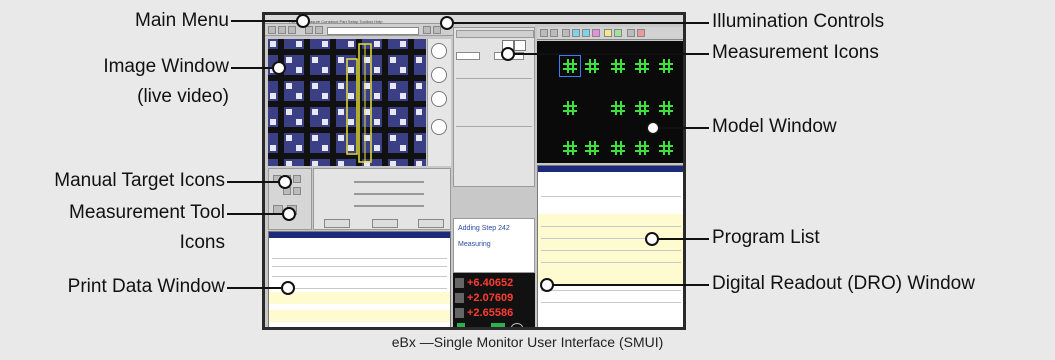 The width and height of the screenshot is (1055, 360). I want to click on zoom-slider, so click(373, 31).